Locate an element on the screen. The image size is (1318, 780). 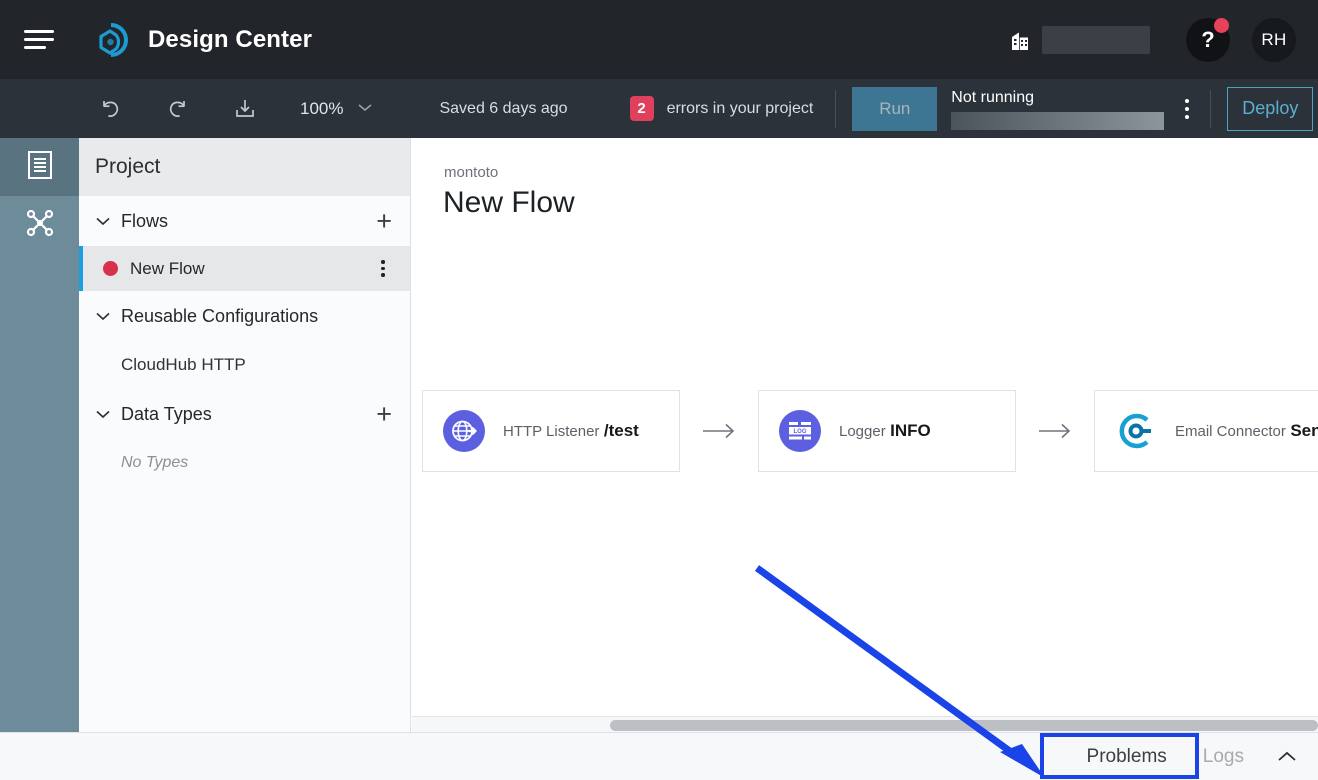
toolbar-kebab-menu-icon is located at coordinates (1187, 109).